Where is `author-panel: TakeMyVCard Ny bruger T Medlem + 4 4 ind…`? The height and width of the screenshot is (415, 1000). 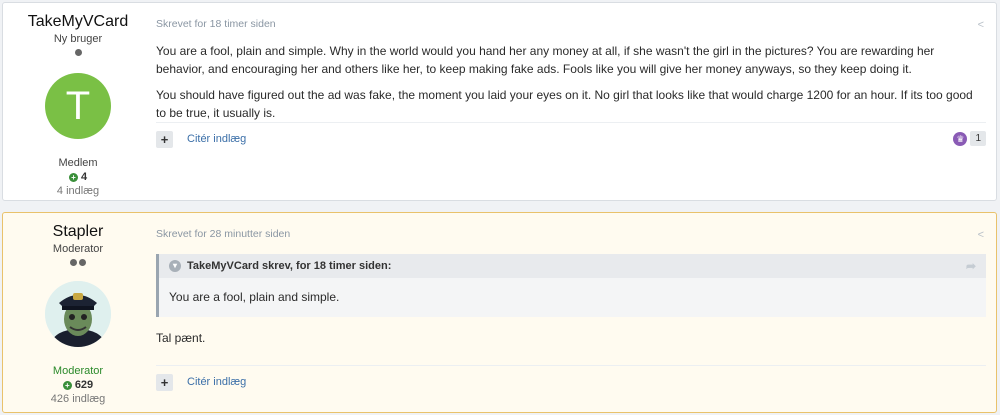
author-panel: TakeMyVCard Ny bruger T Medlem + 4 4 ind… is located at coordinates (78, 100).